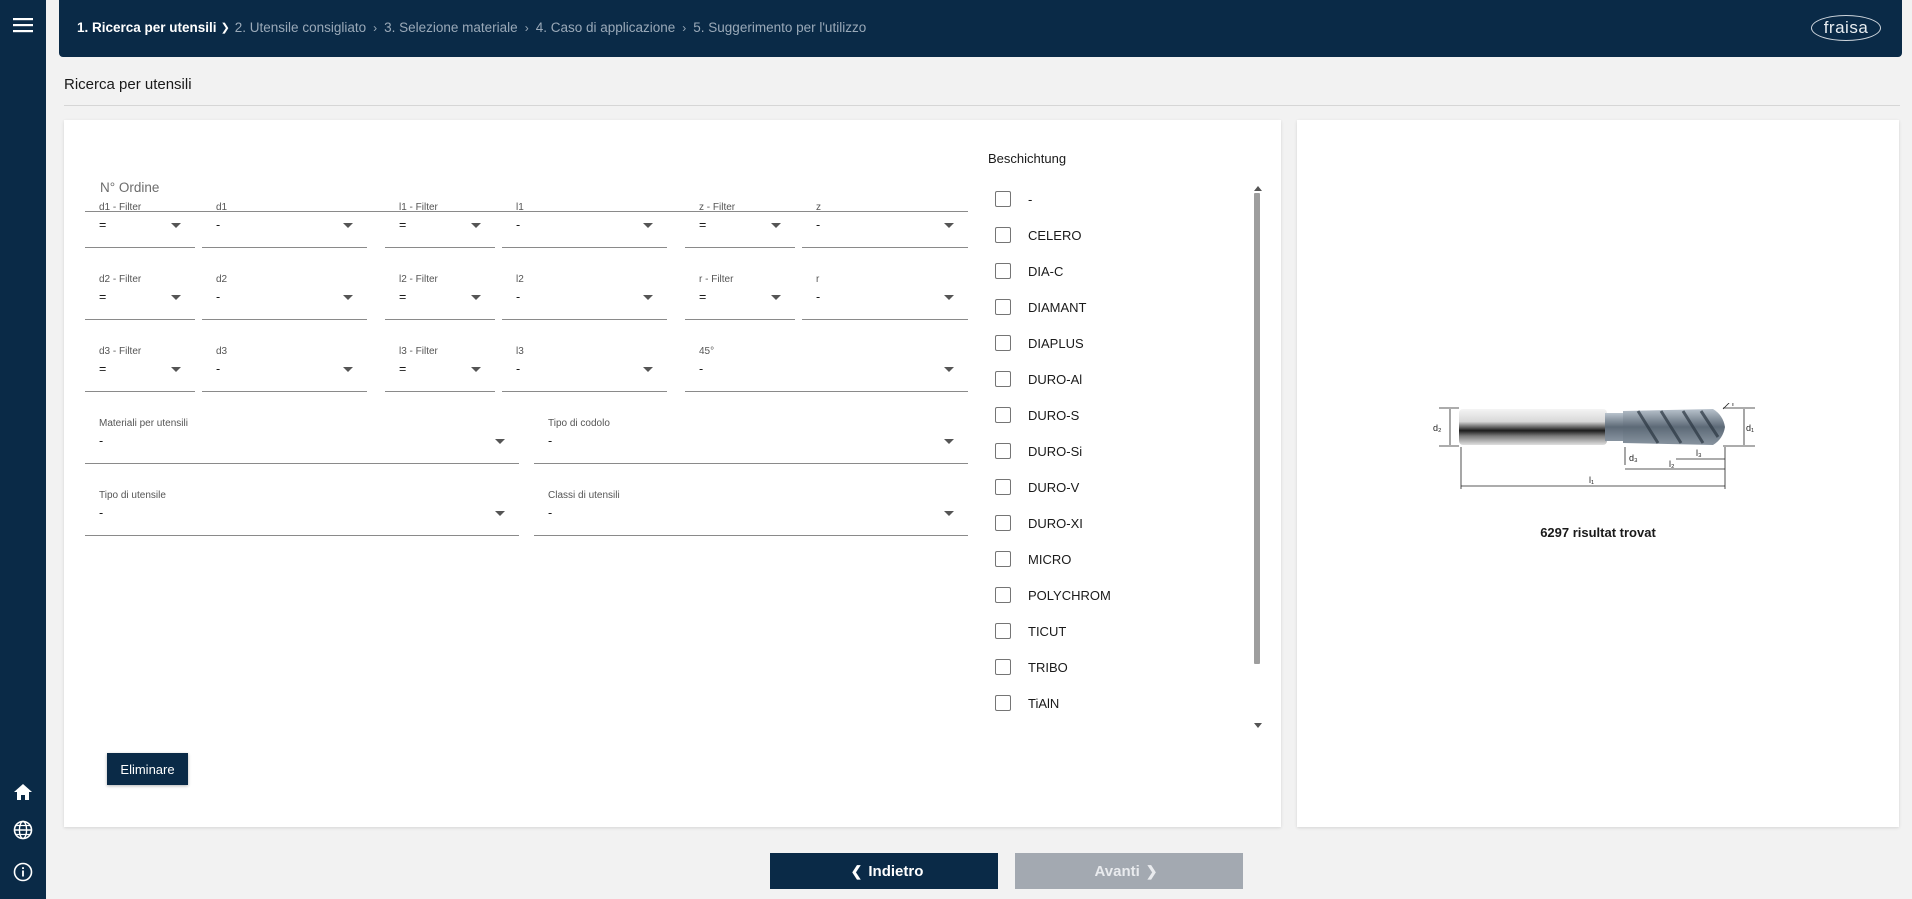  What do you see at coordinates (584, 369) in the screenshot?
I see `l3-select: l3 -` at bounding box center [584, 369].